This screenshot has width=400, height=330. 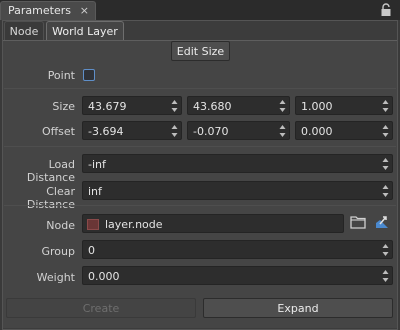 I want to click on tab-node: Node, so click(x=24, y=31).